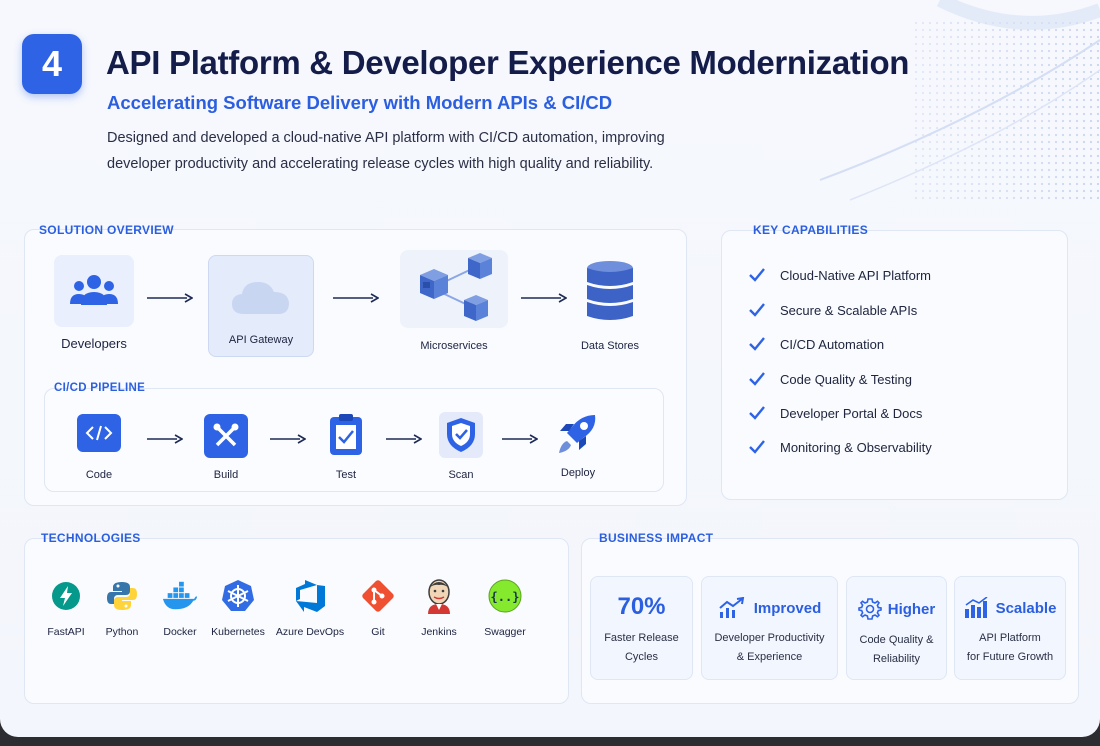 Image resolution: width=1100 pixels, height=746 pixels. I want to click on impact-text-line: Cycles, so click(641, 657).